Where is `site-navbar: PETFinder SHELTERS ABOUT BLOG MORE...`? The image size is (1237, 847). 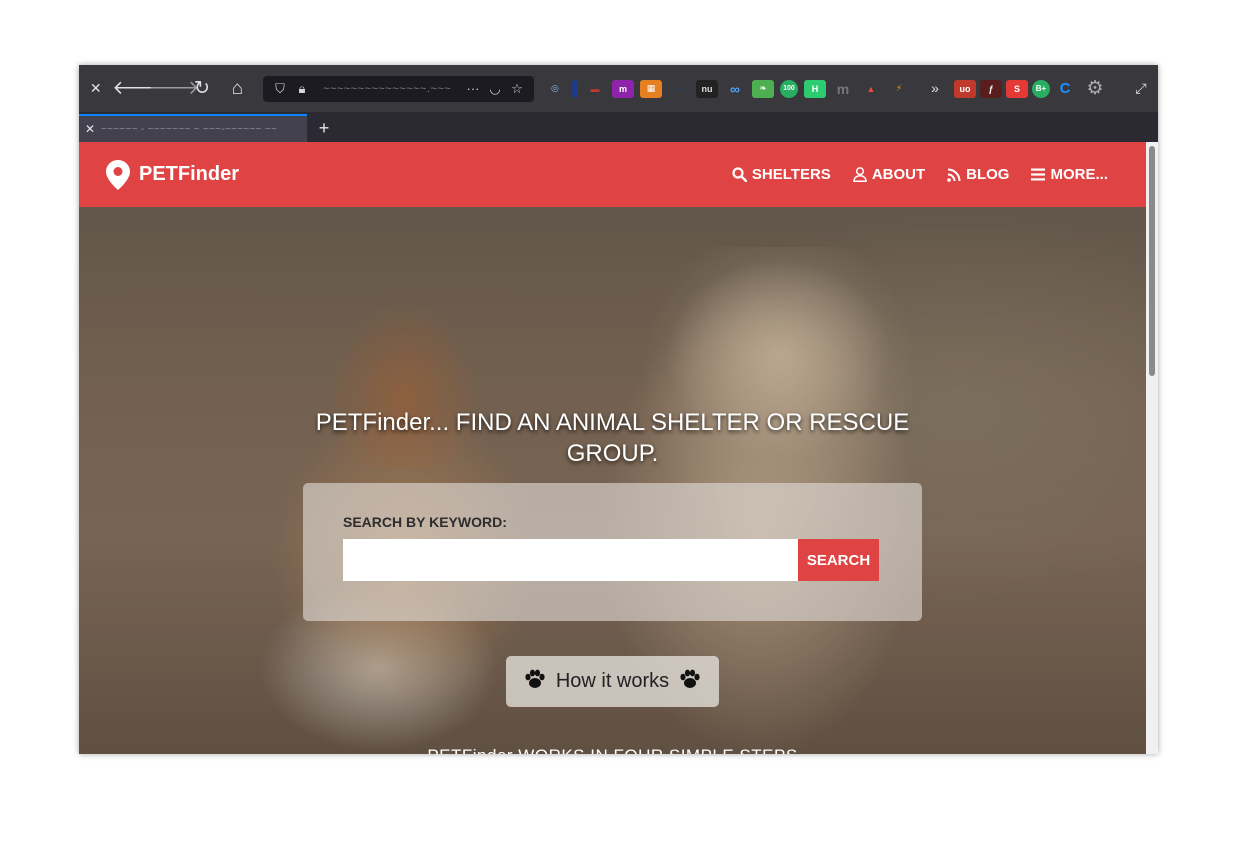 site-navbar: PETFinder SHELTERS ABOUT BLOG MORE... is located at coordinates (612, 174).